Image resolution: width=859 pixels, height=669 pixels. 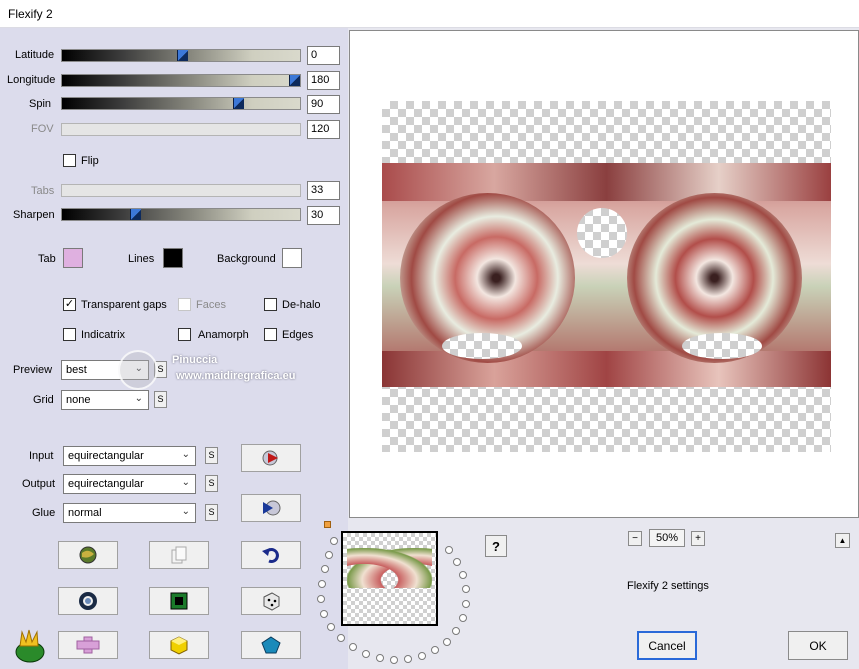 I want to click on indicatrix-checkbox, so click(x=69, y=334).